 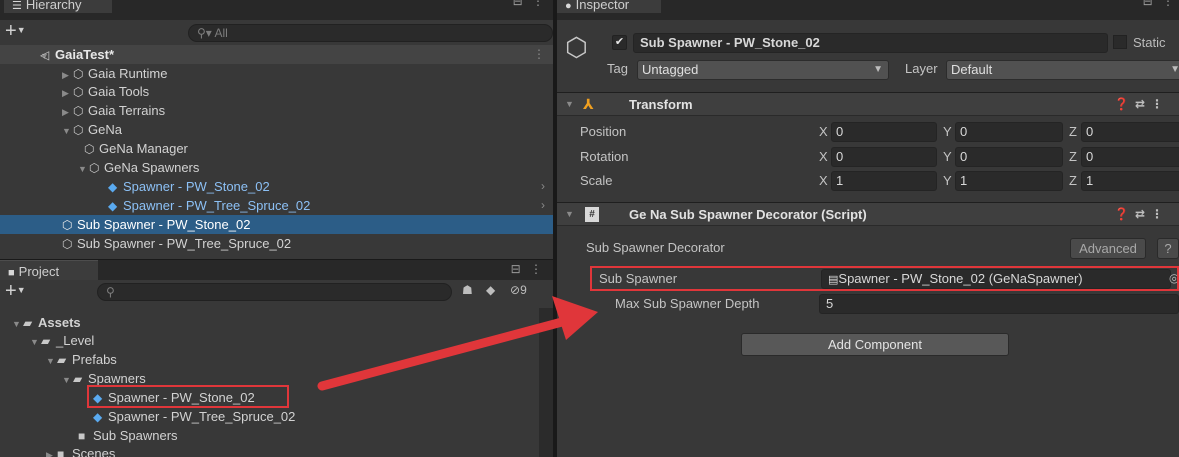 I want to click on scene-row: ▼◁ GaiaTest* ⋮, so click(x=276, y=54).